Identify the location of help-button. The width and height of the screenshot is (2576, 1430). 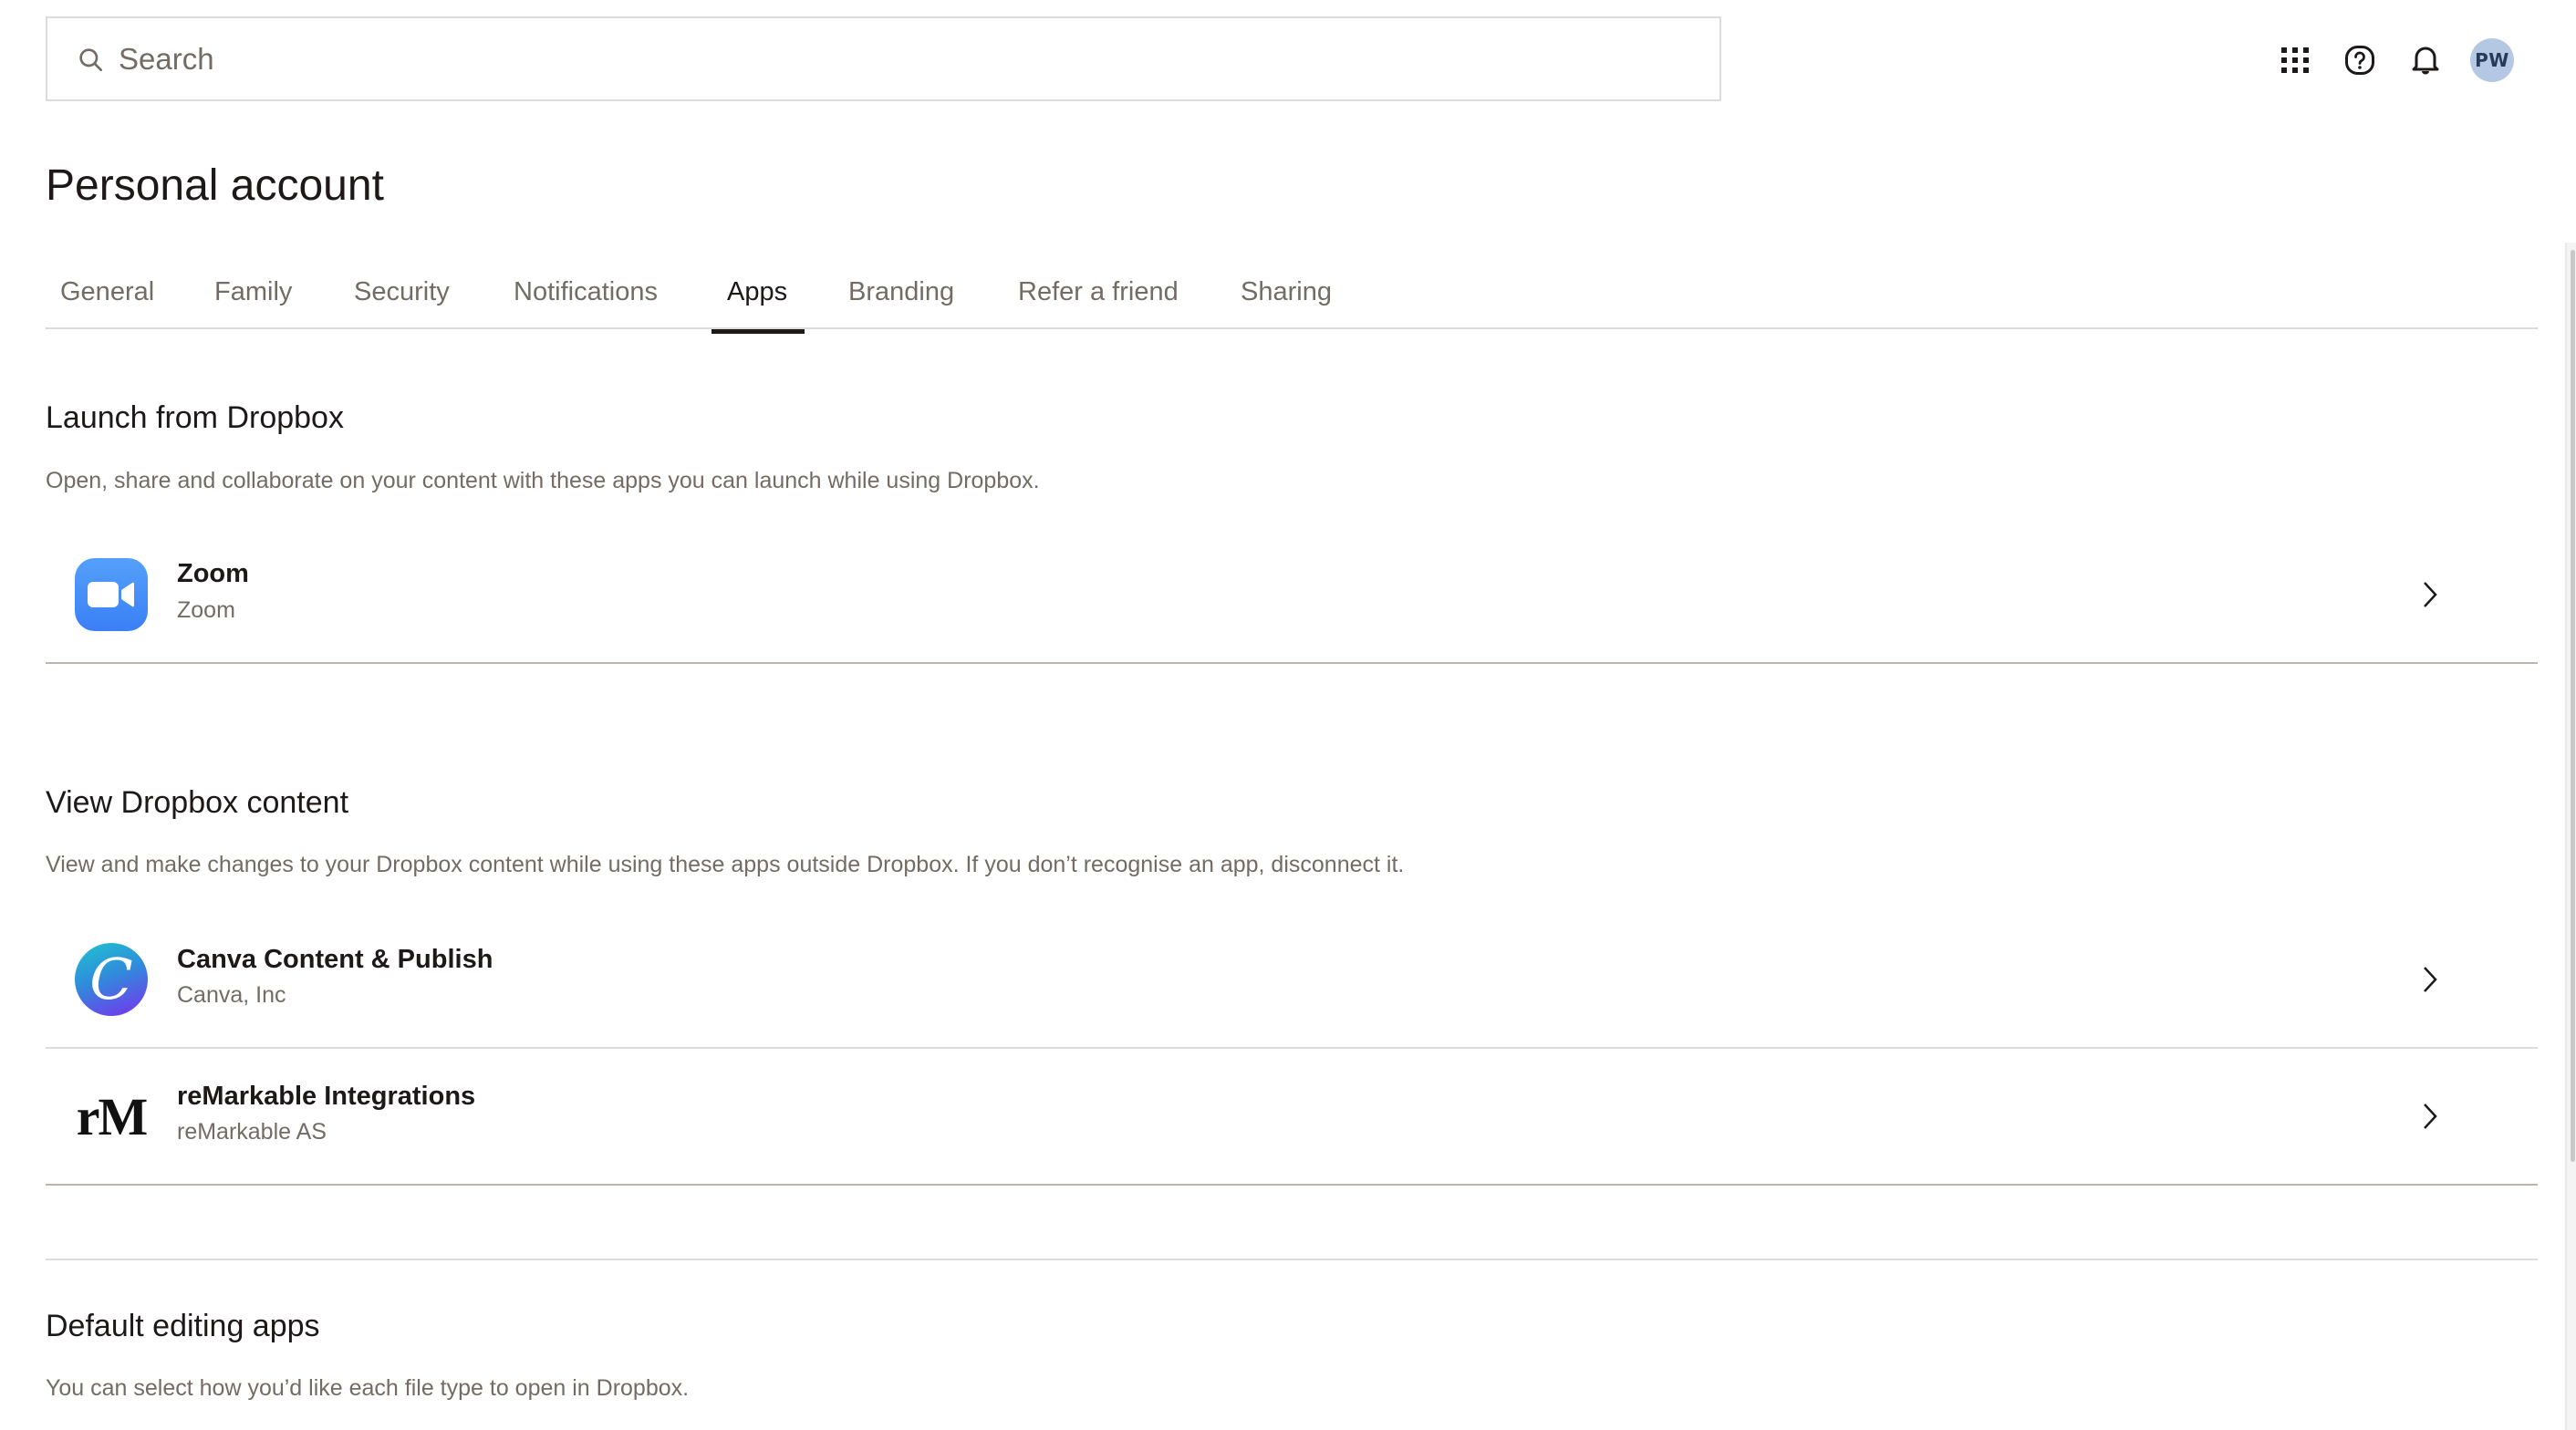
(2360, 60).